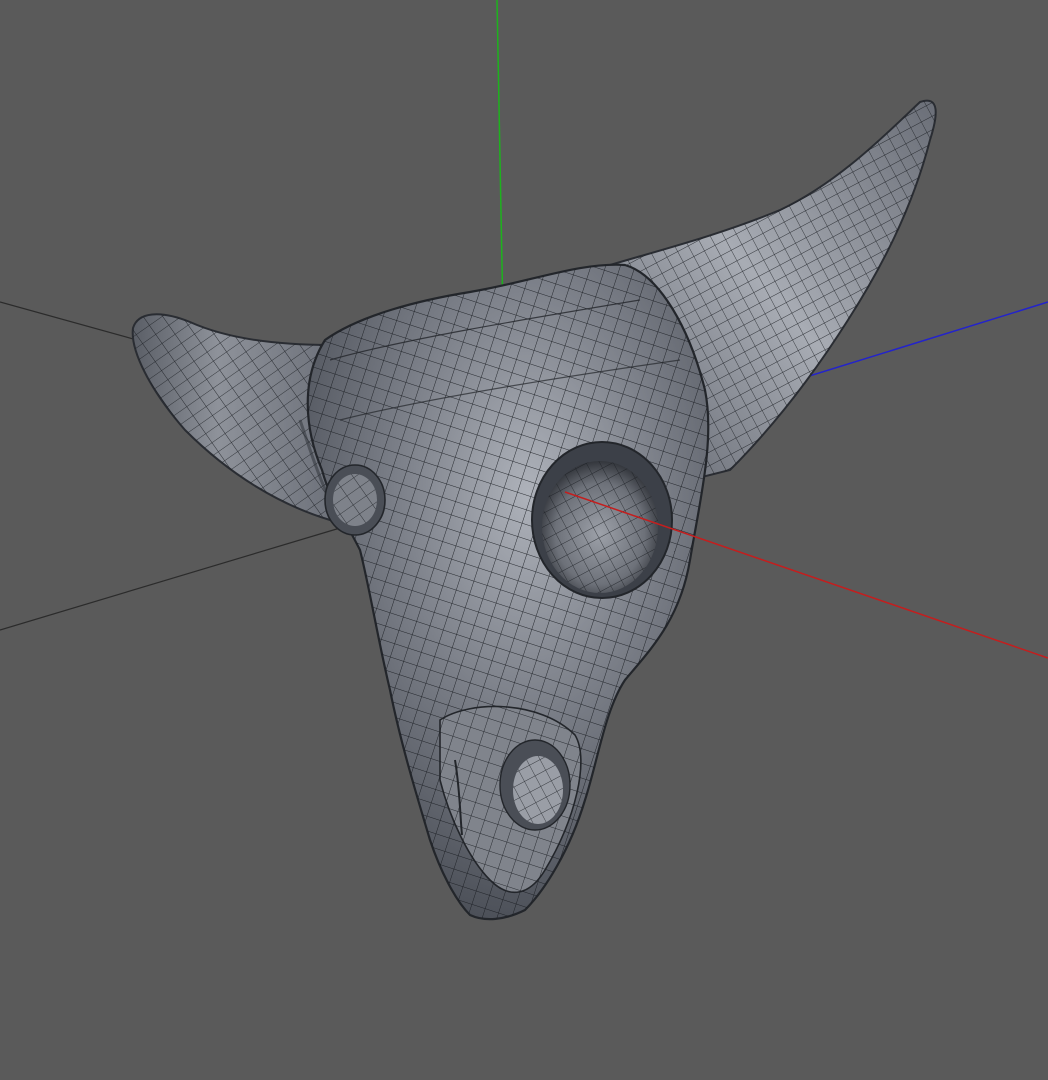 Image resolution: width=1048 pixels, height=1080 pixels. I want to click on y-axis-line, so click(500, 159).